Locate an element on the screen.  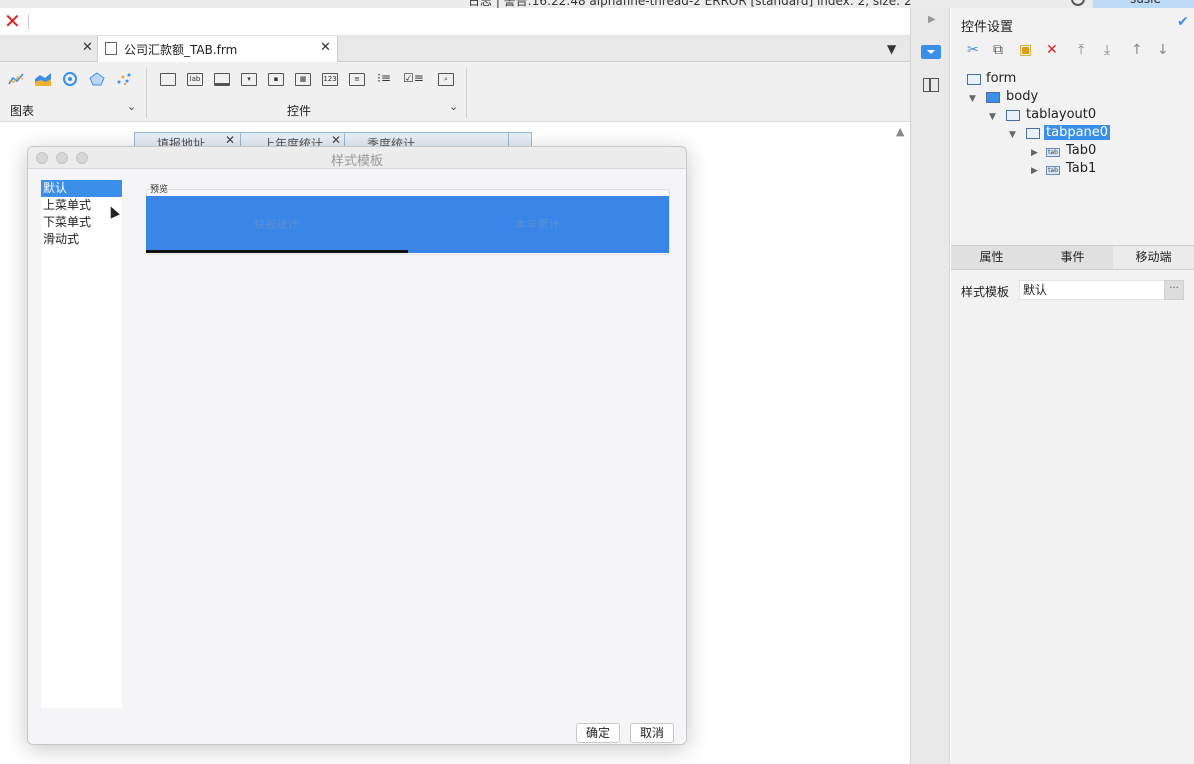
tree-node-tab0: Tab0 is located at coordinates (1081, 150).